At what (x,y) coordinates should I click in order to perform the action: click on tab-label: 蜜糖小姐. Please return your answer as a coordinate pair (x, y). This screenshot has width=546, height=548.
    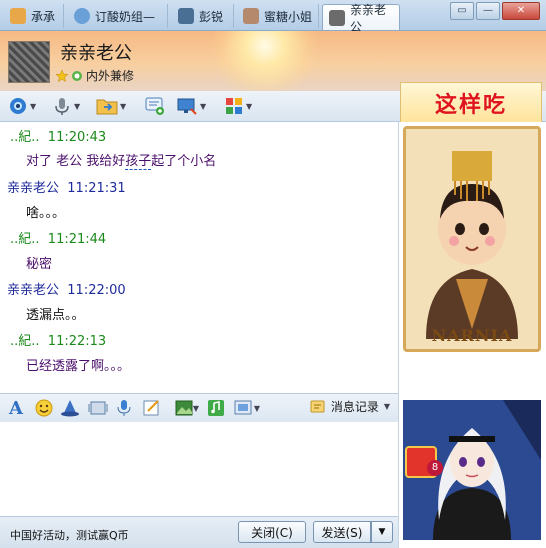
    Looking at the image, I should click on (288, 16).